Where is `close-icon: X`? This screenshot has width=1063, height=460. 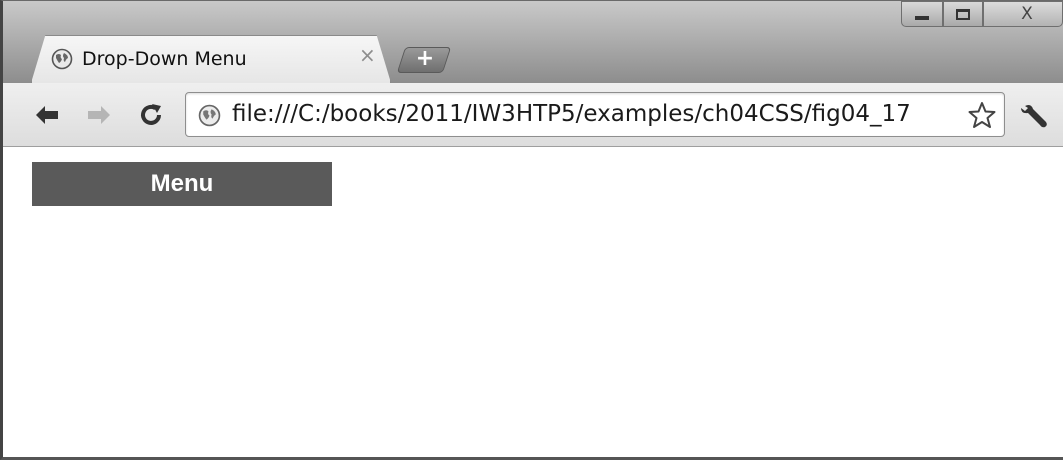 close-icon: X is located at coordinates (1027, 13).